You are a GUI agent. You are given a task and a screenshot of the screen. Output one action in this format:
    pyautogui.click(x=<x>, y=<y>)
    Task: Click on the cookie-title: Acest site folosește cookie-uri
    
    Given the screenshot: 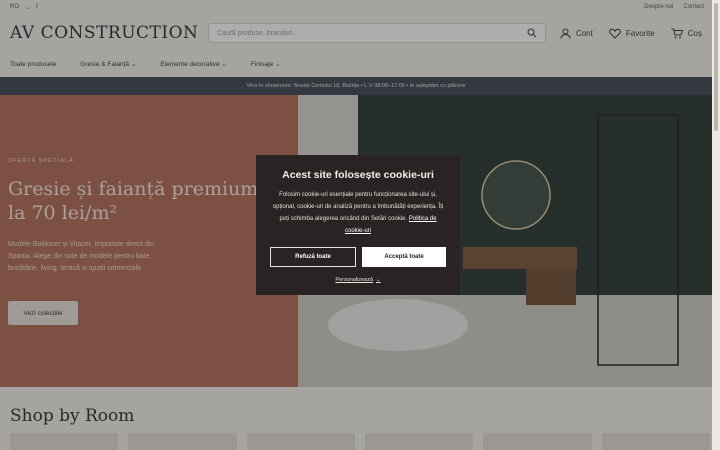 What is the action you would take?
    pyautogui.click(x=358, y=175)
    